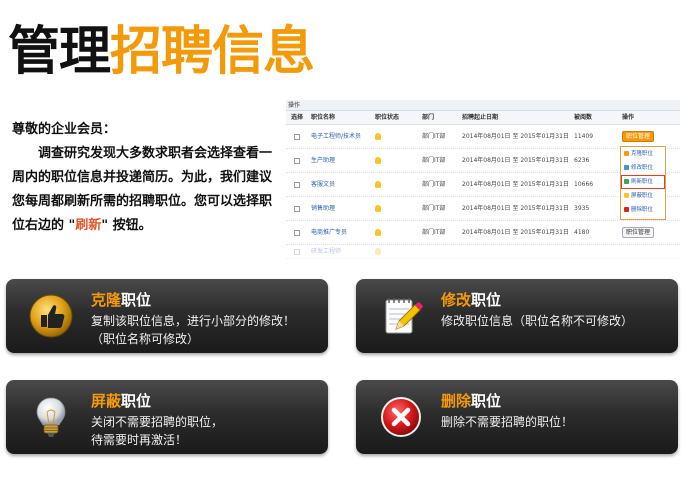 This screenshot has width=688, height=478. Describe the element at coordinates (212, 52) in the screenshot. I see `title-part2: 招聘信息` at that location.